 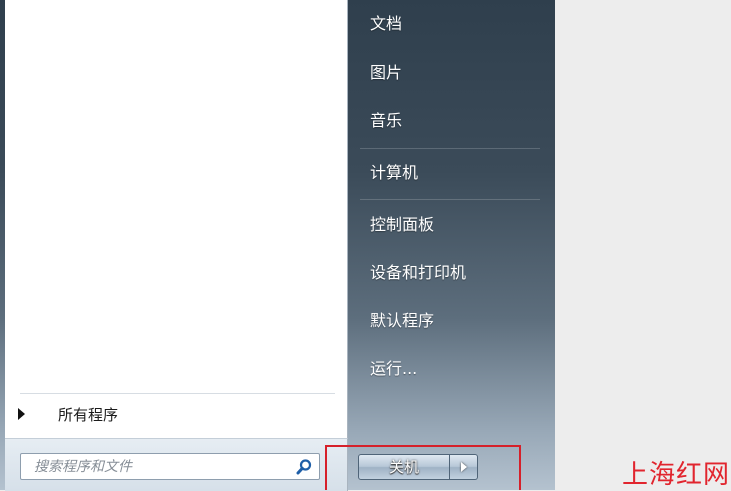 I want to click on search-box, so click(x=170, y=466).